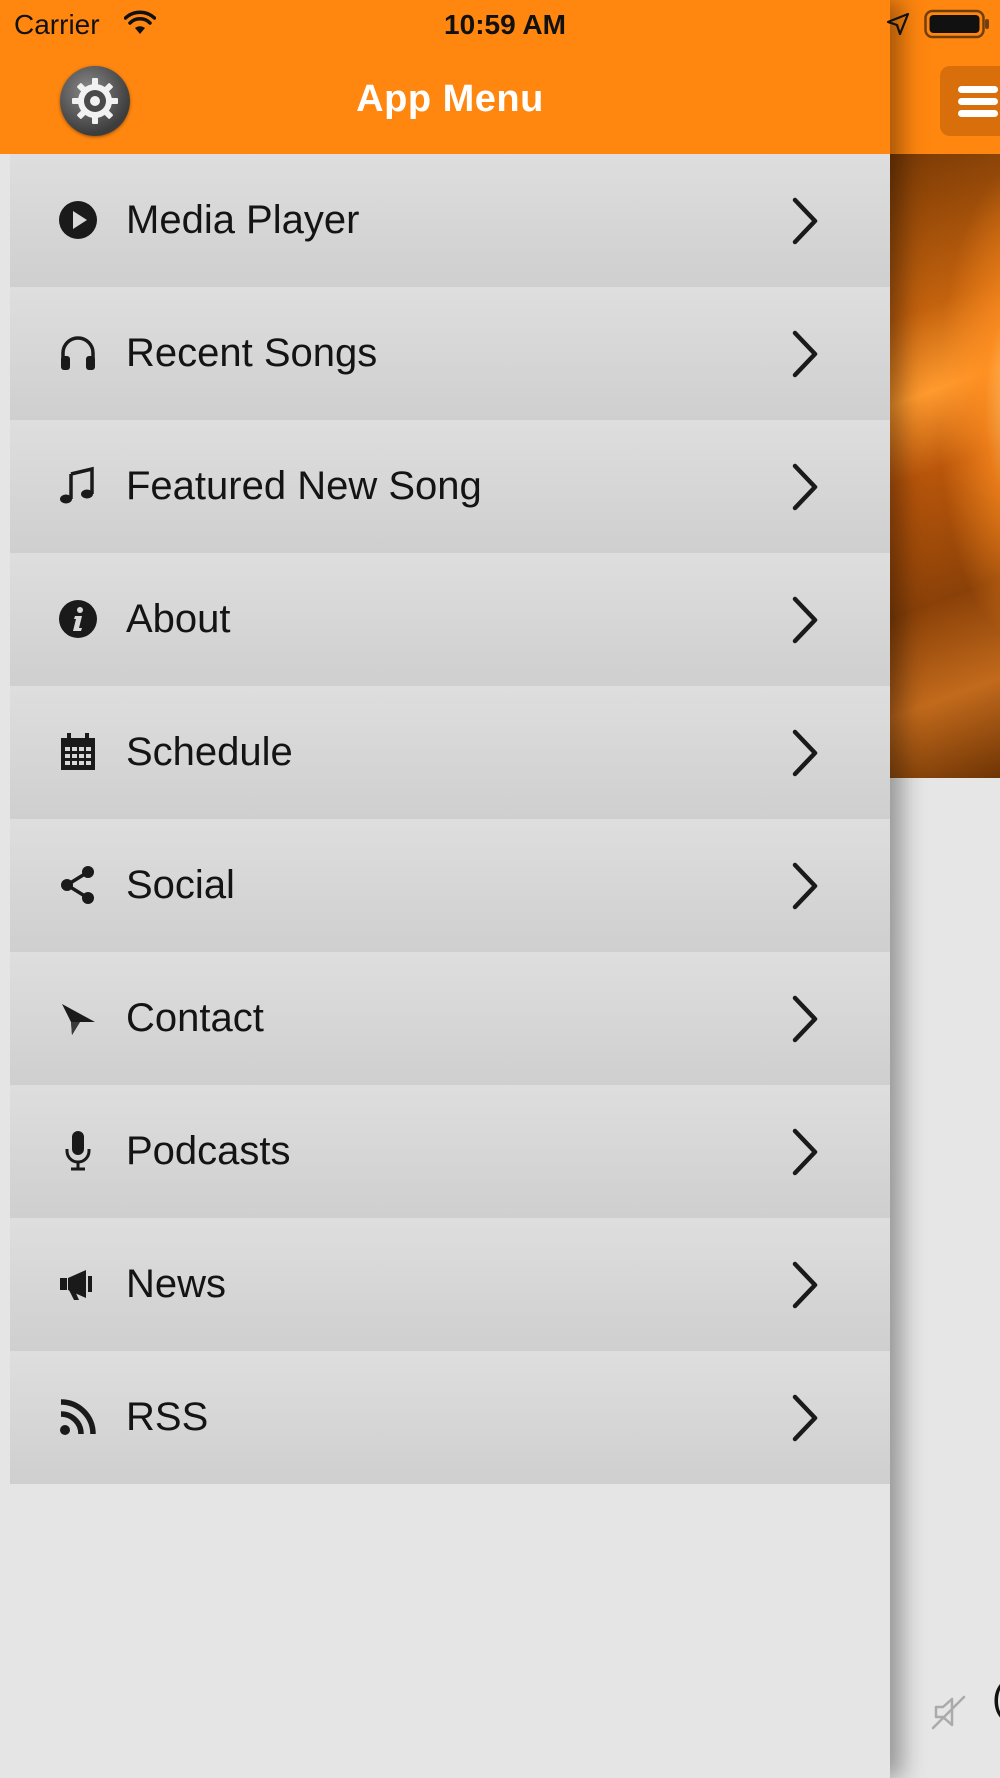 The width and height of the screenshot is (1000, 1778). I want to click on menu-item-featured-new-song: Featured New Song, so click(450, 486).